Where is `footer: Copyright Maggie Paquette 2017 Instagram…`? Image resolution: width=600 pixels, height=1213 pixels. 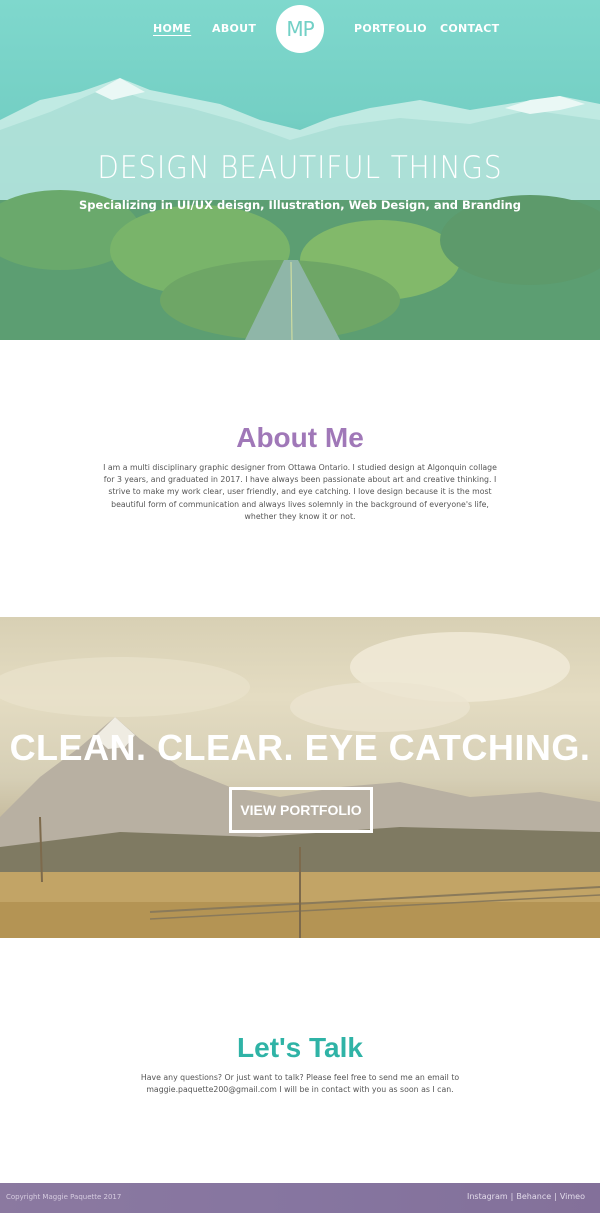
footer: Copyright Maggie Paquette 2017 Instagram… is located at coordinates (300, 1198).